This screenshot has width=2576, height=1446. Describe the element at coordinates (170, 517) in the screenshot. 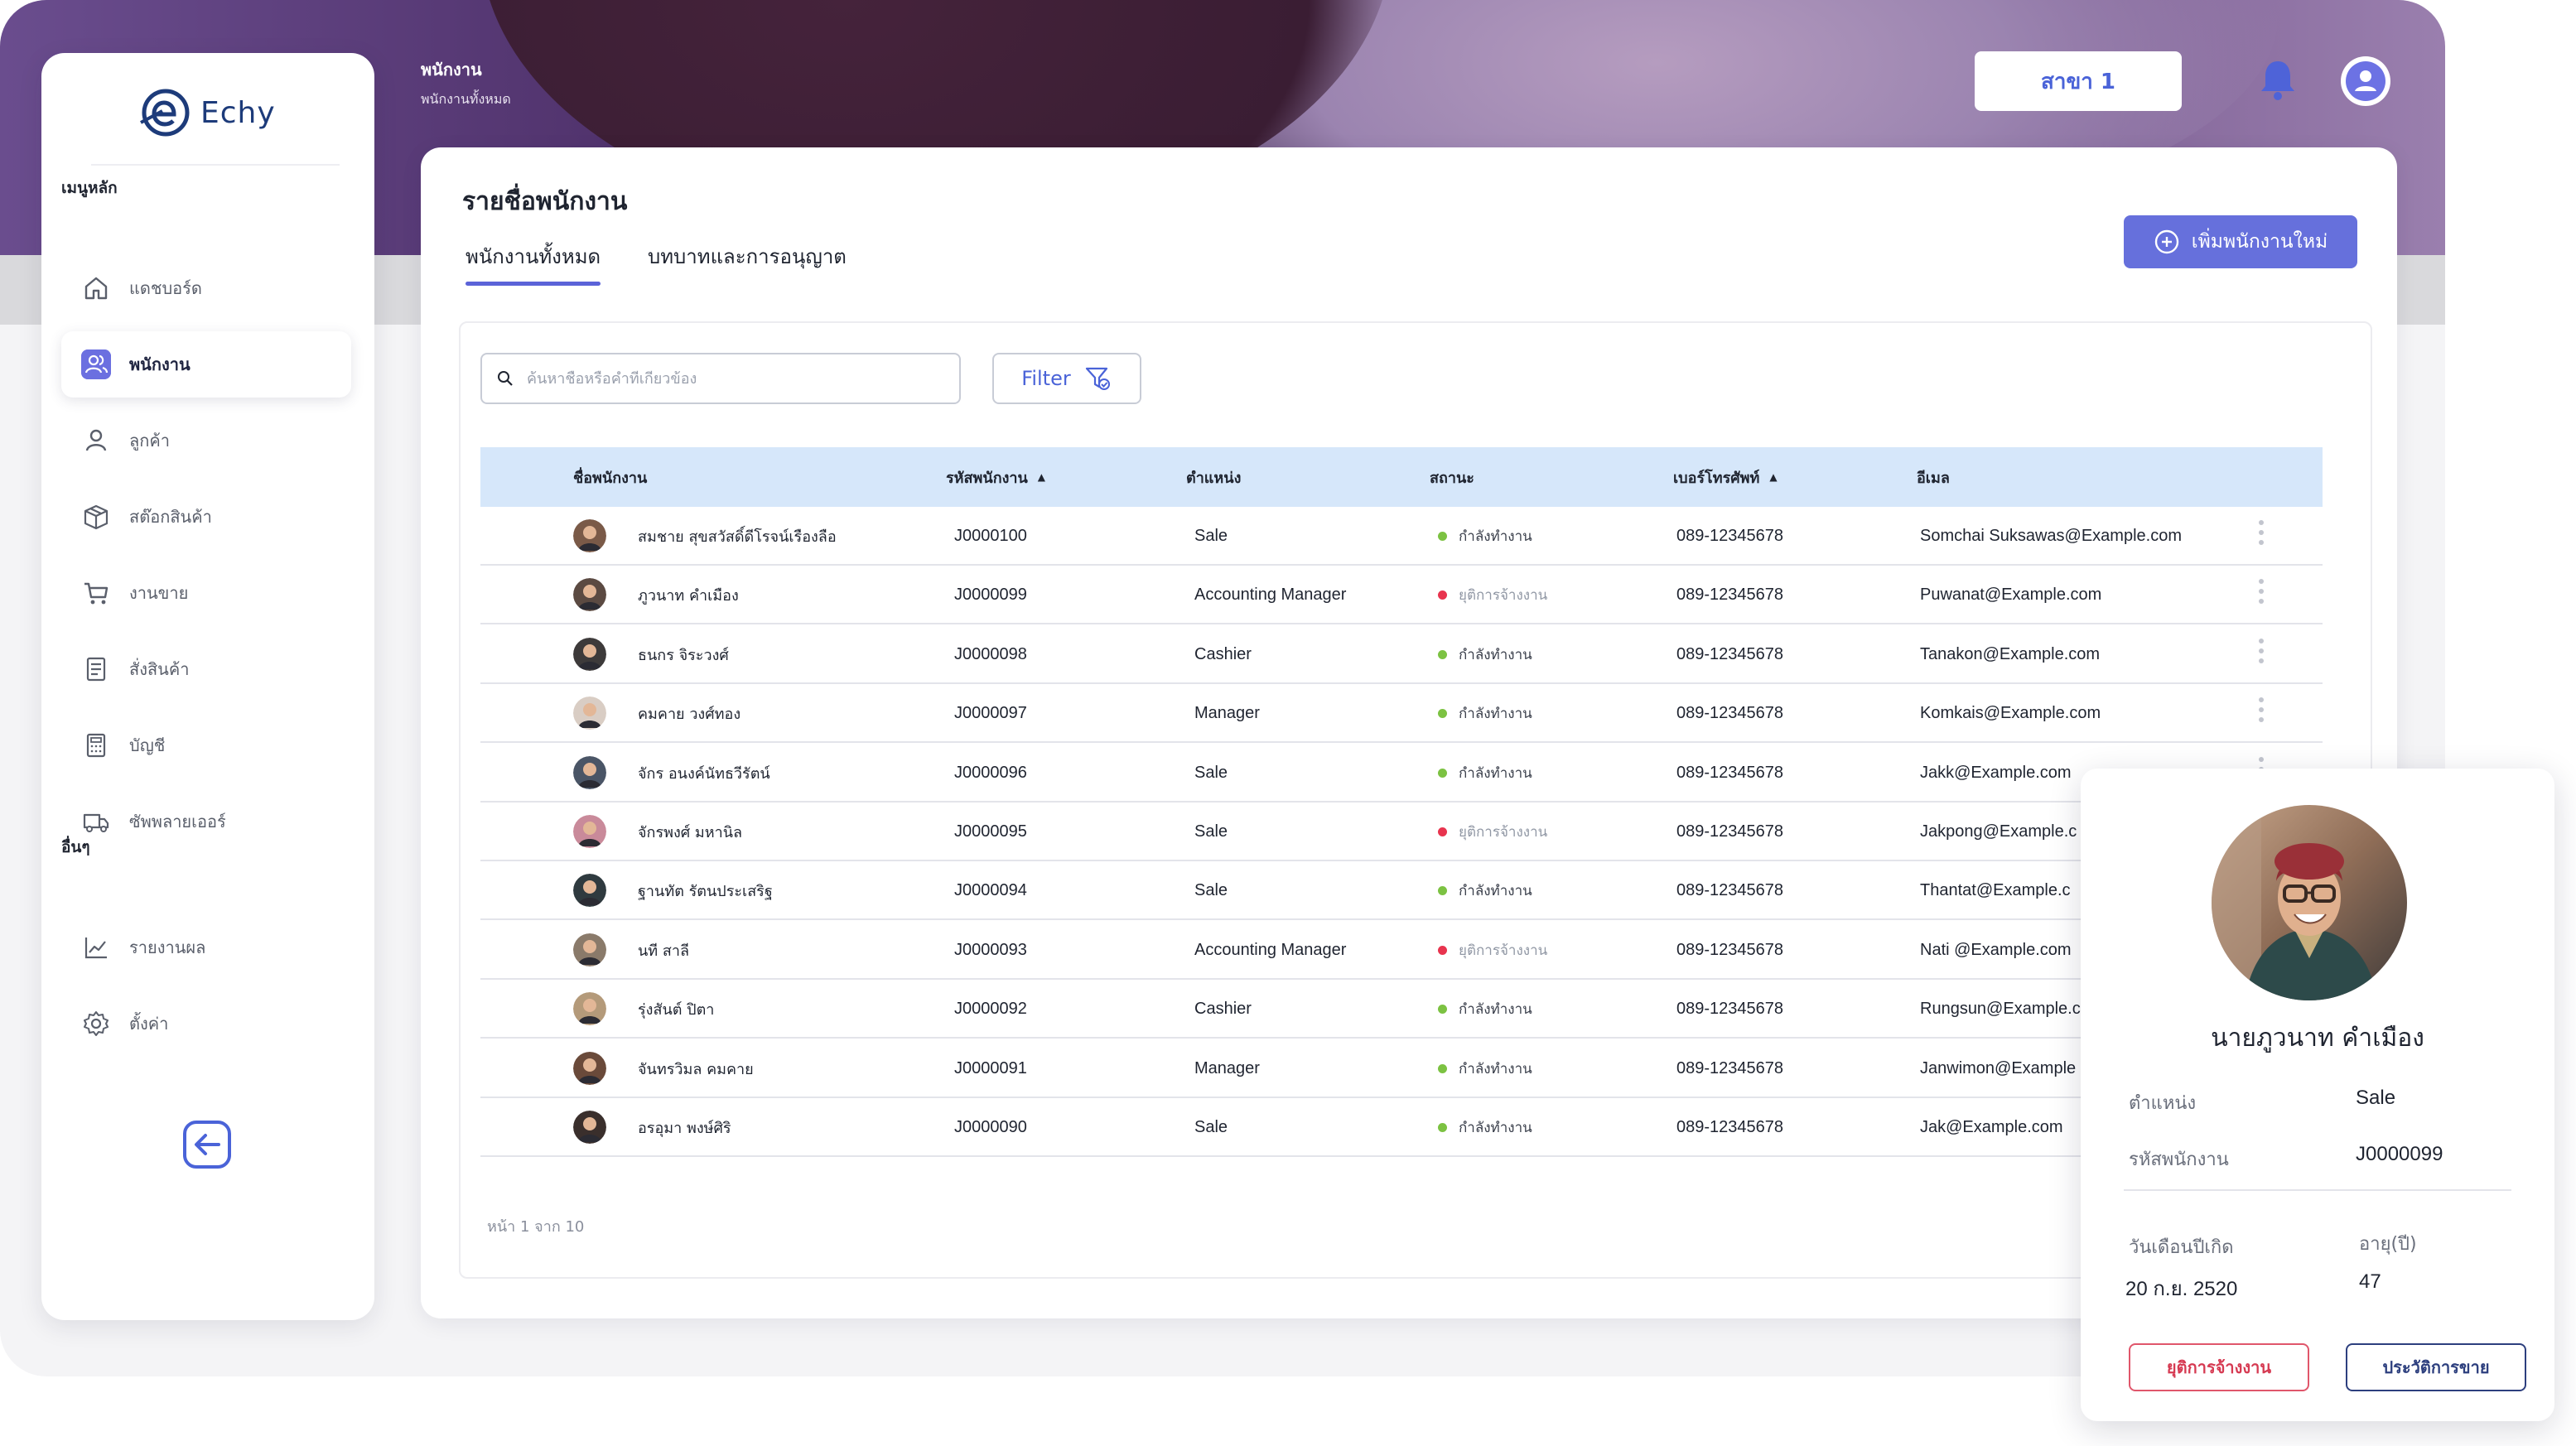

I see `sidebar-item-label: สต๊อกสินค้า` at that location.